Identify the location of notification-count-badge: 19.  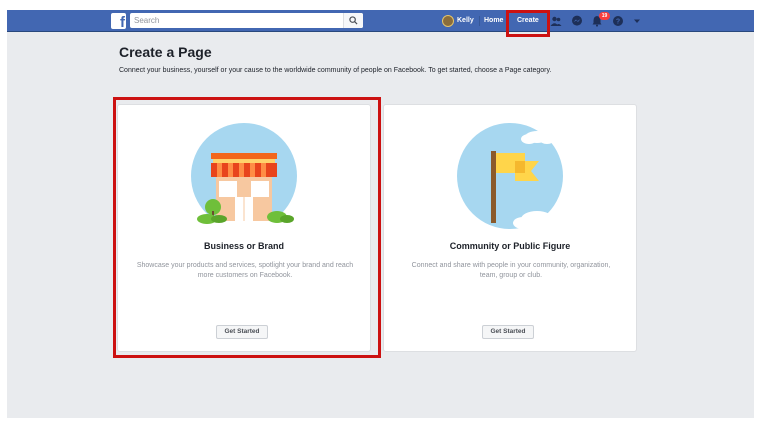
(604, 16).